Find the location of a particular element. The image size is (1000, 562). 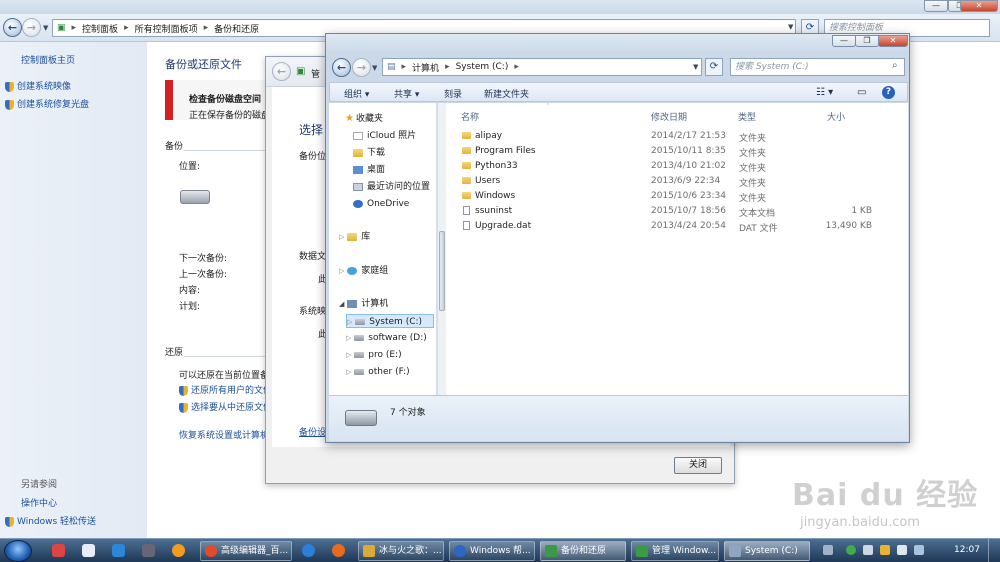

drive-f-node: ▷ other (F:) is located at coordinates (378, 372).